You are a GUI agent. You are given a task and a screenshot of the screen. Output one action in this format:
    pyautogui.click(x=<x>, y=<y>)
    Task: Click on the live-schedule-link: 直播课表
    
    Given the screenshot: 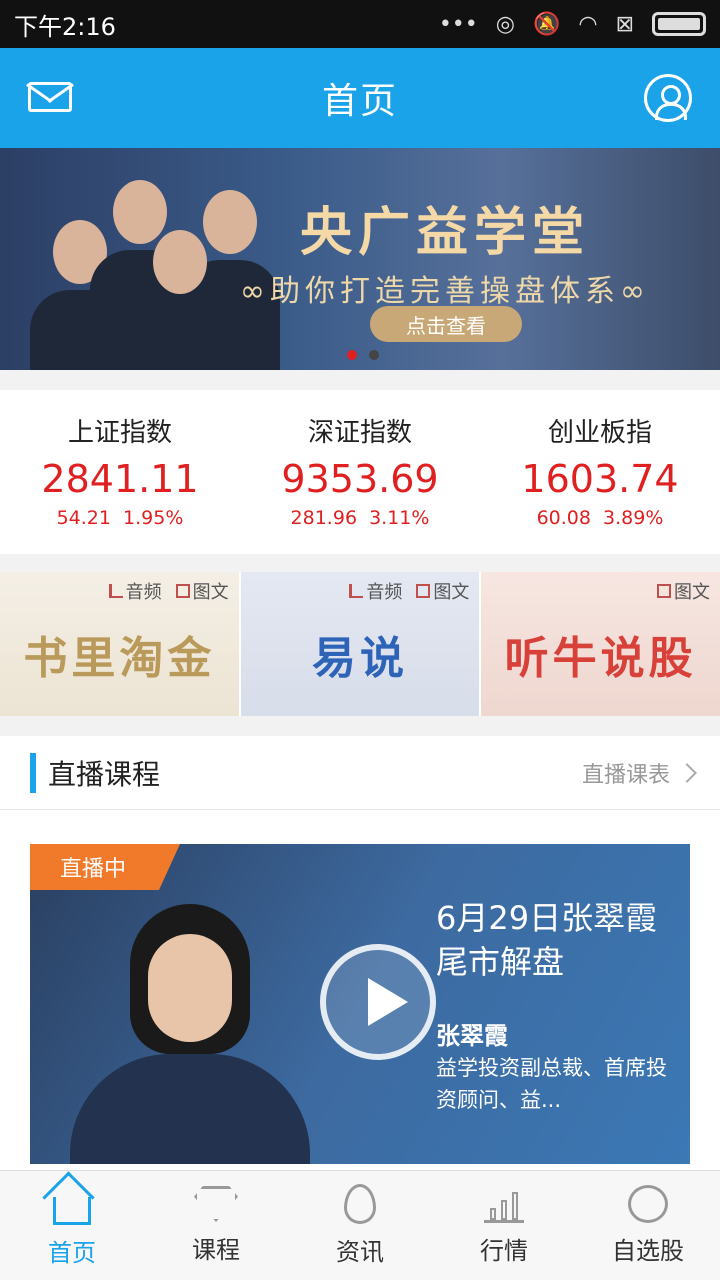 What is the action you would take?
    pyautogui.click(x=639, y=773)
    